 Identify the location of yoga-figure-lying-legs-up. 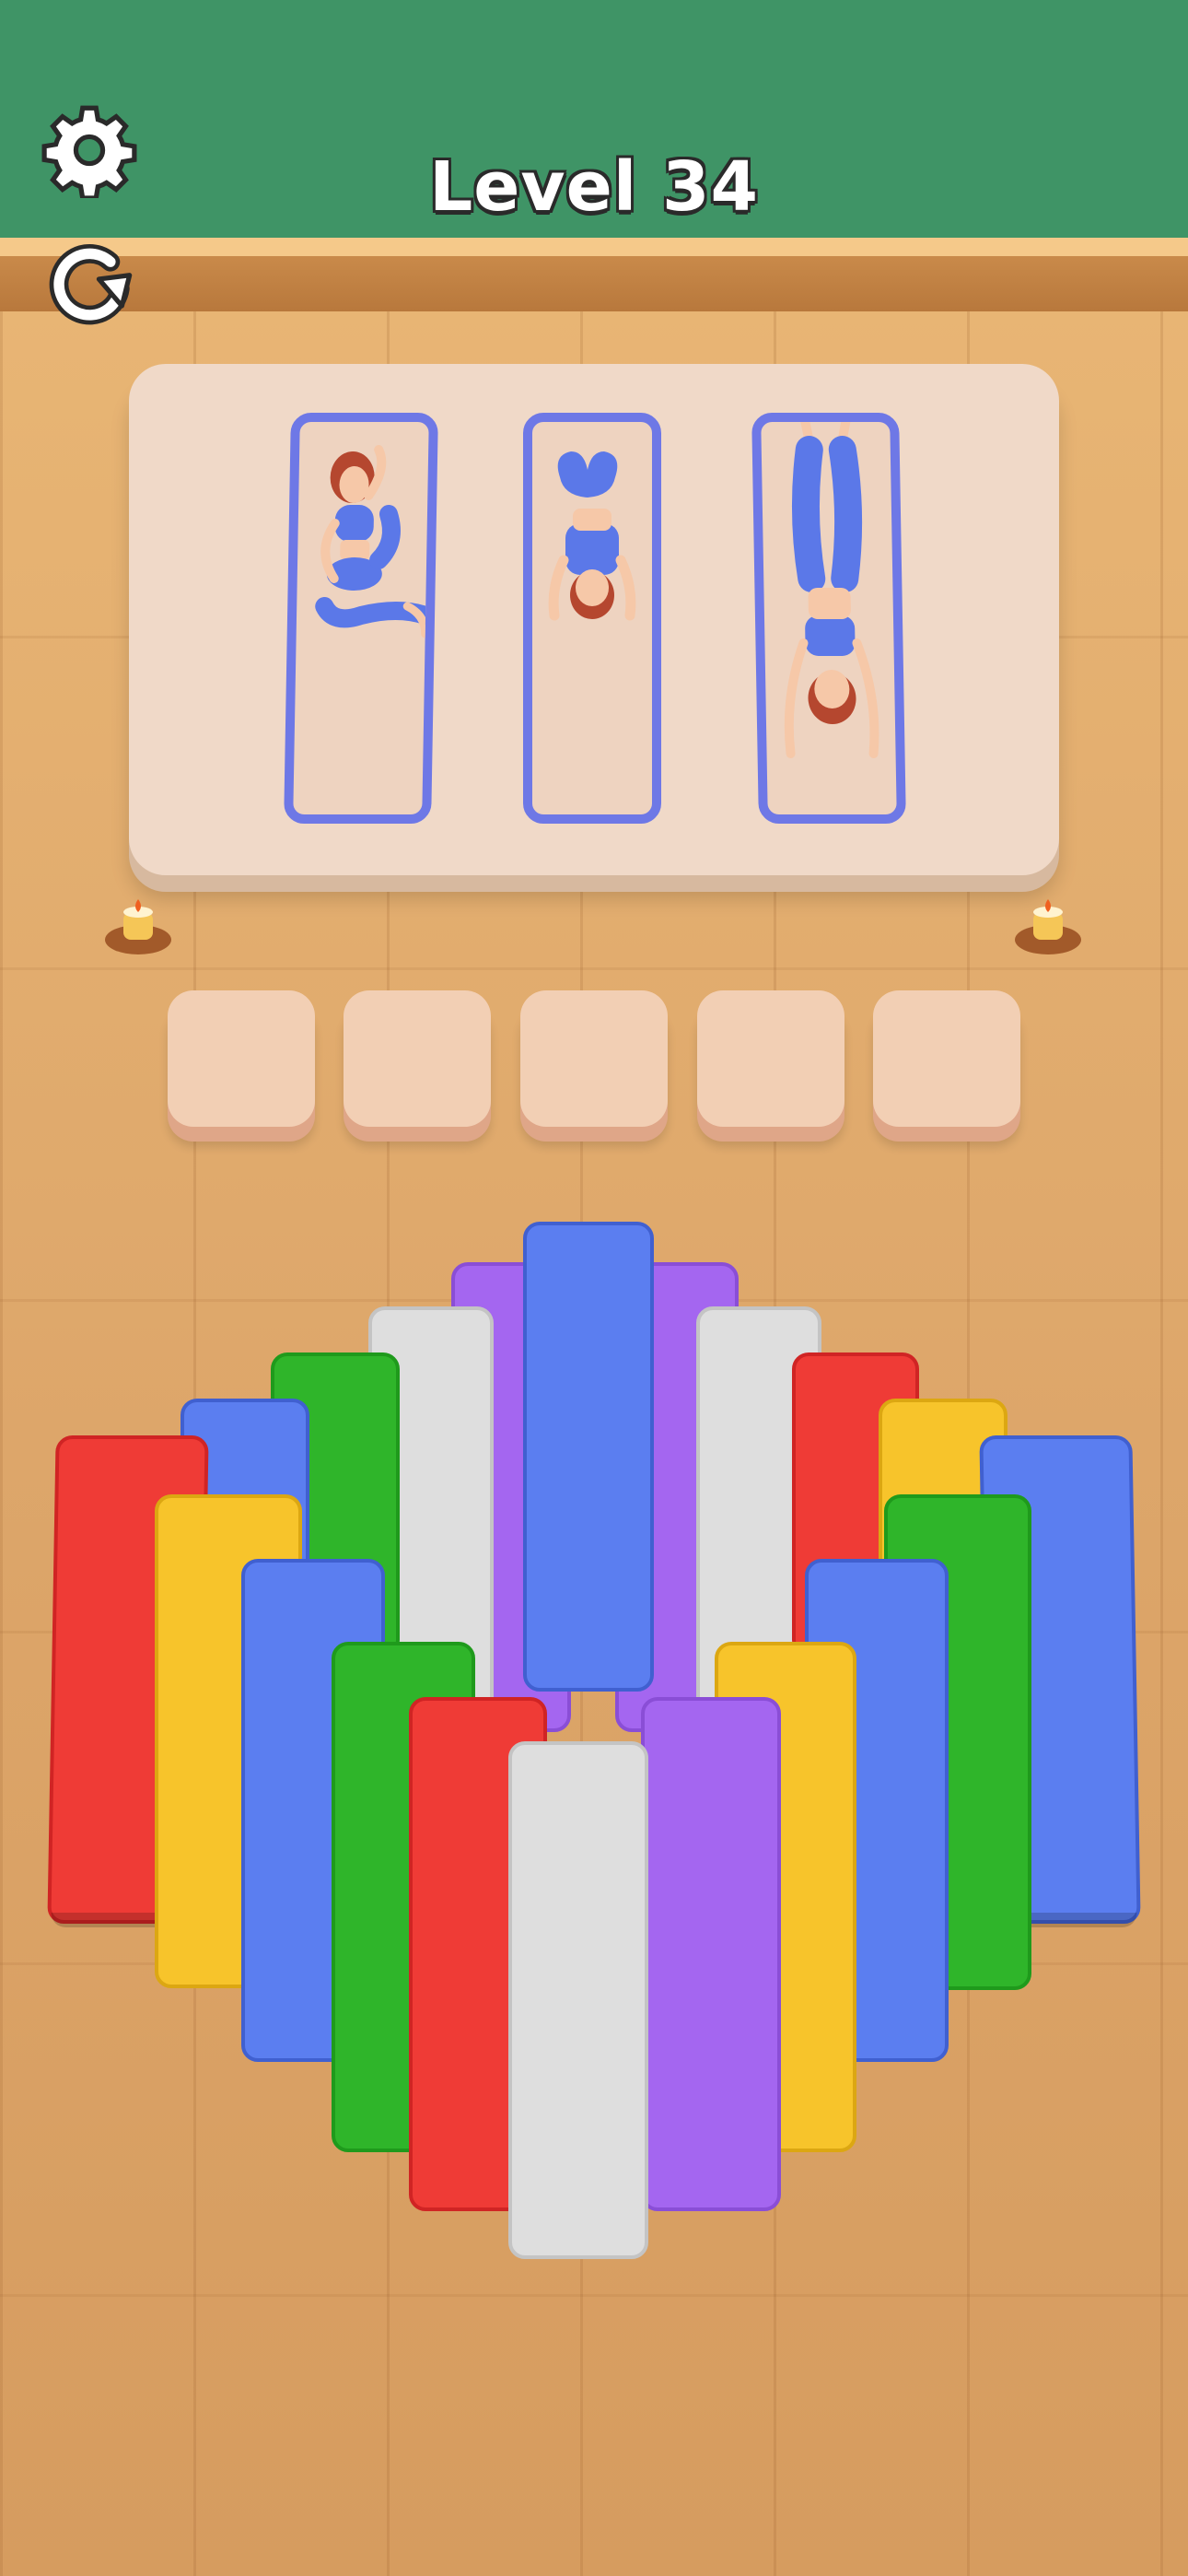
(592, 536).